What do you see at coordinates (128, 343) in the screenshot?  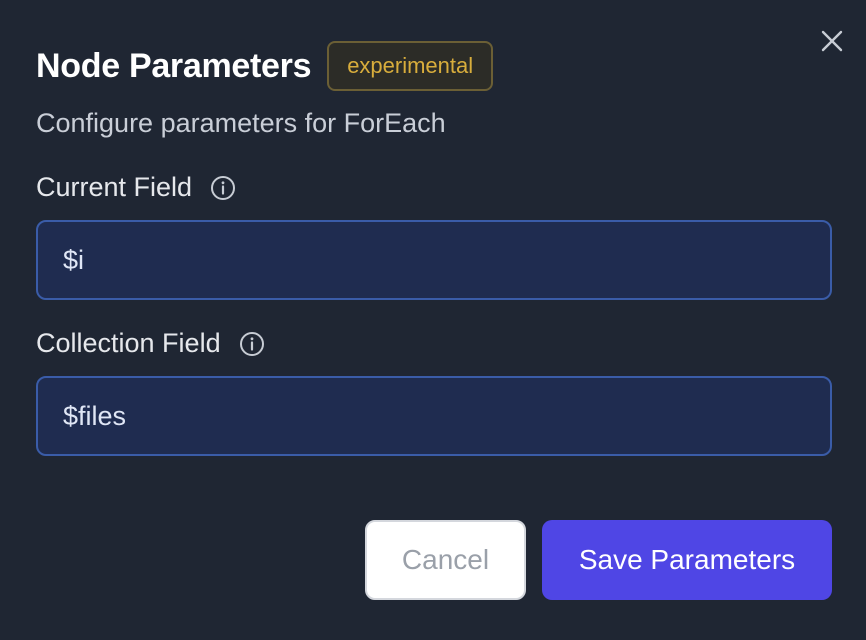 I see `collection-field-label: Collection Field` at bounding box center [128, 343].